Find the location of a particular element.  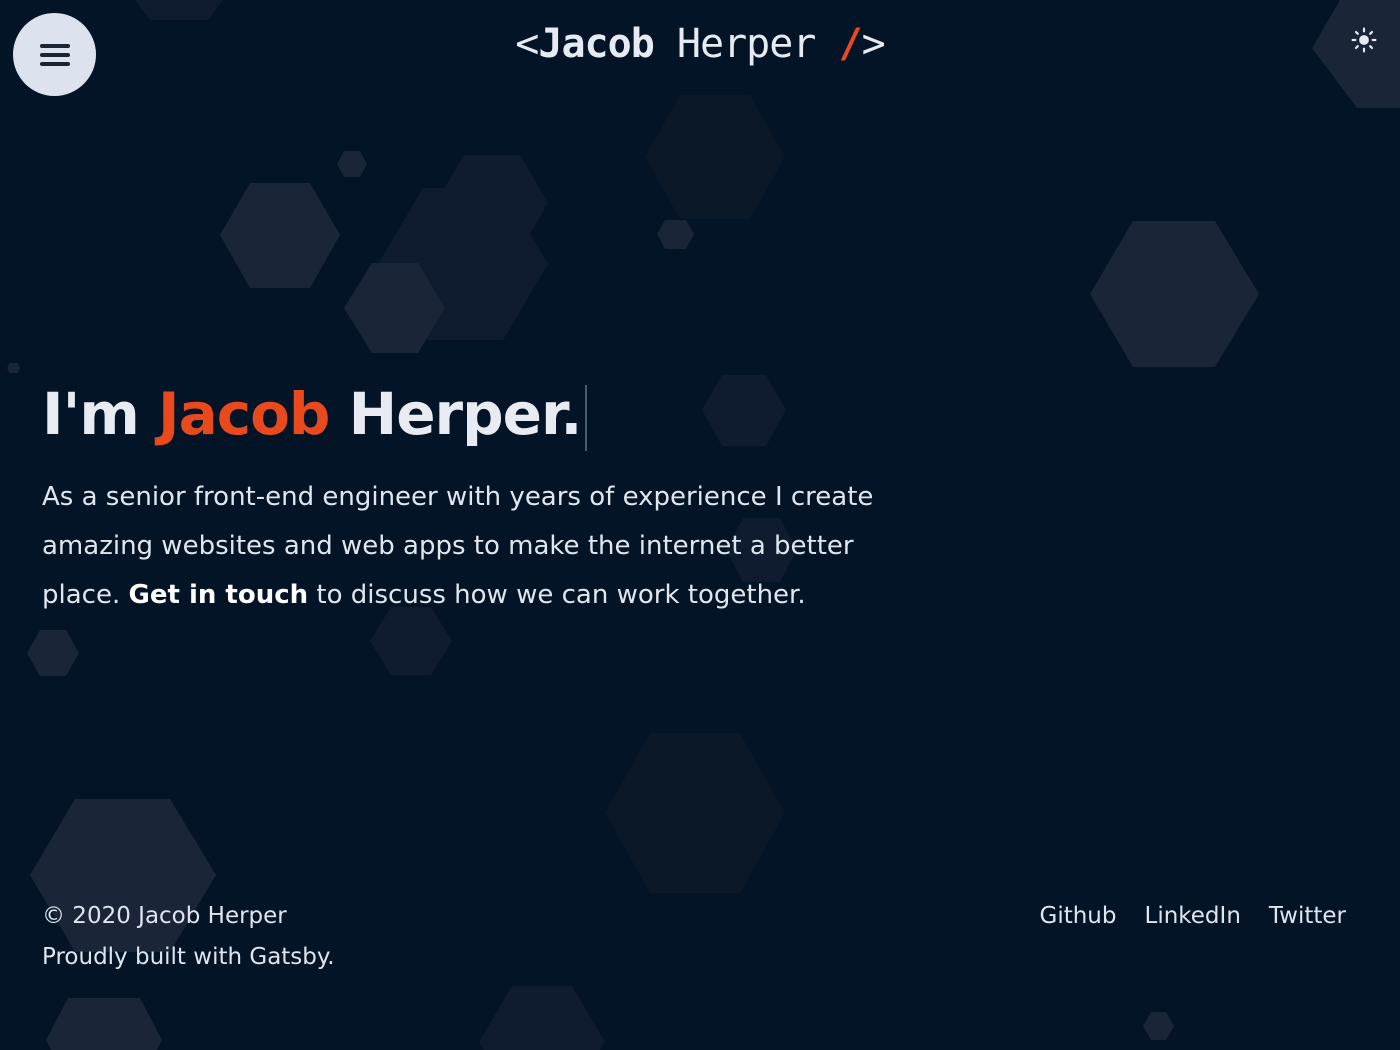

hero-title-prefix: I'm is located at coordinates (91, 414).